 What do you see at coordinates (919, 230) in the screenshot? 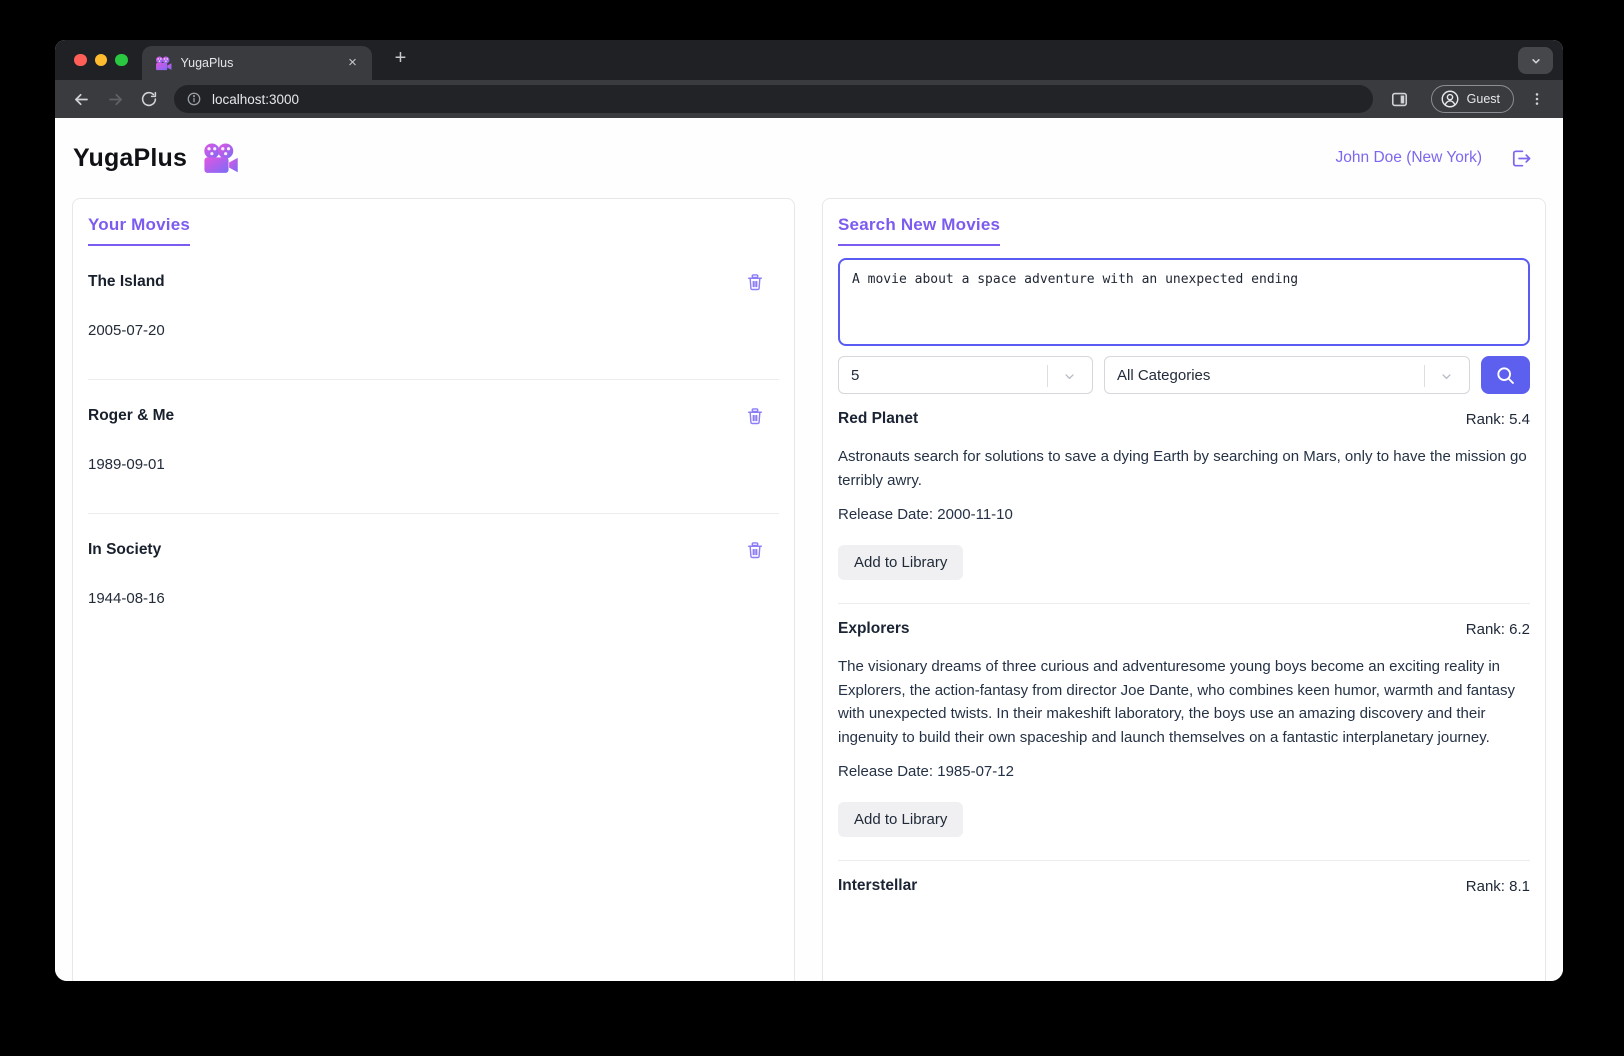
I see `search-heading: Search New Movies` at bounding box center [919, 230].